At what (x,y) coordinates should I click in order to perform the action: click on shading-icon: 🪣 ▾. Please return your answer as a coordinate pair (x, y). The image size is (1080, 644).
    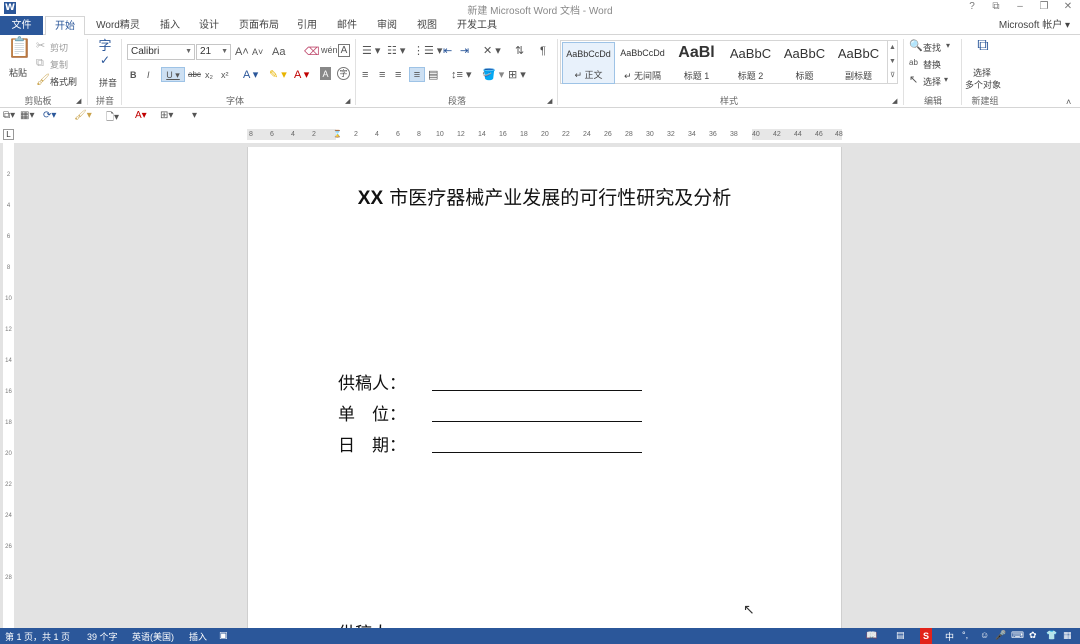
    Looking at the image, I should click on (493, 75).